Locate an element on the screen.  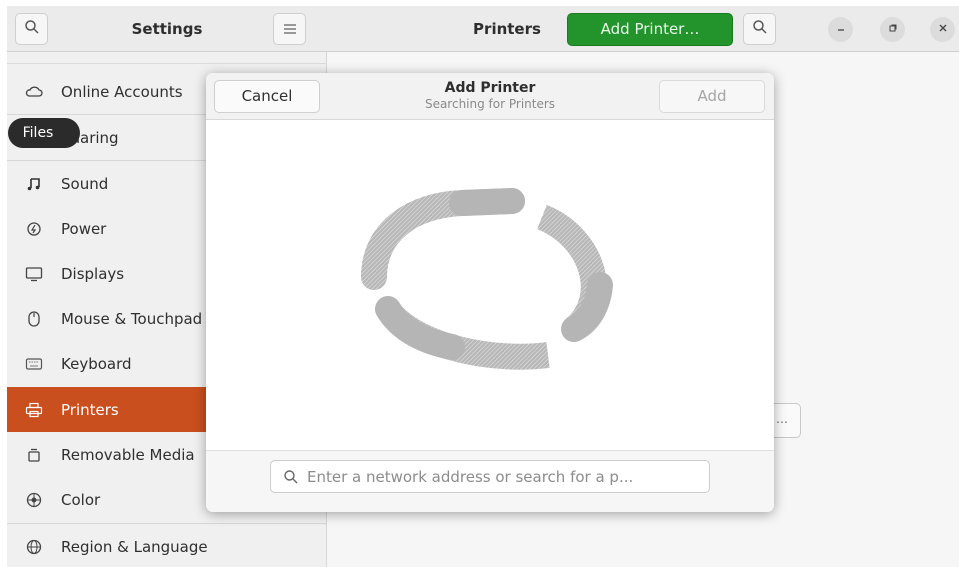
cloud-icon is located at coordinates (34, 92).